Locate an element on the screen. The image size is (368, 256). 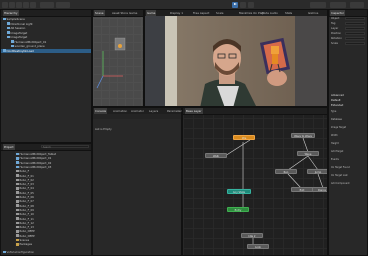
project-item-label: Packages is located at coordinates (26, 244).